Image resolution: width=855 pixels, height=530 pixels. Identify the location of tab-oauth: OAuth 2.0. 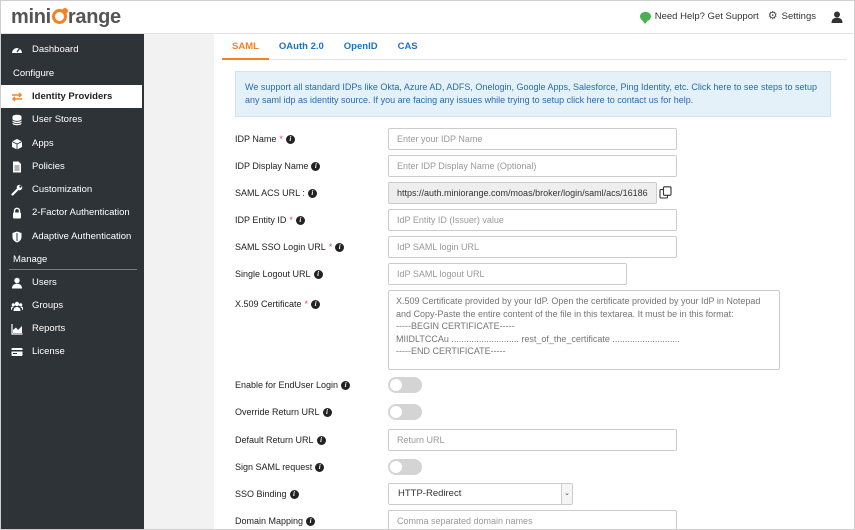
(301, 46).